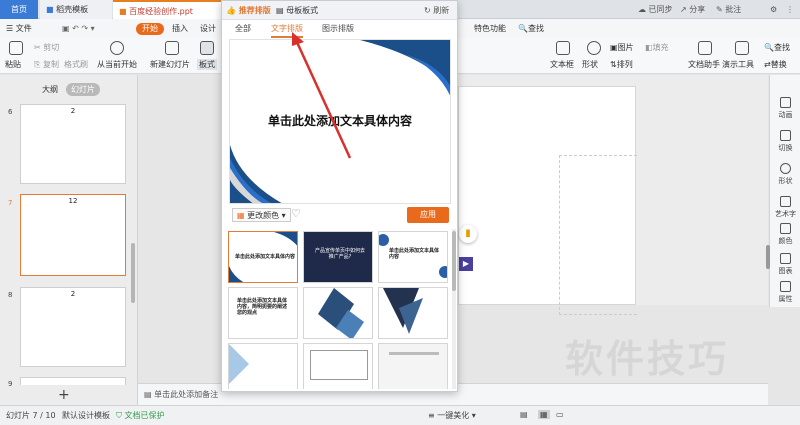  What do you see at coordinates (76, 64) in the screenshot?
I see `format-painter-button: 格式刷` at bounding box center [76, 64].